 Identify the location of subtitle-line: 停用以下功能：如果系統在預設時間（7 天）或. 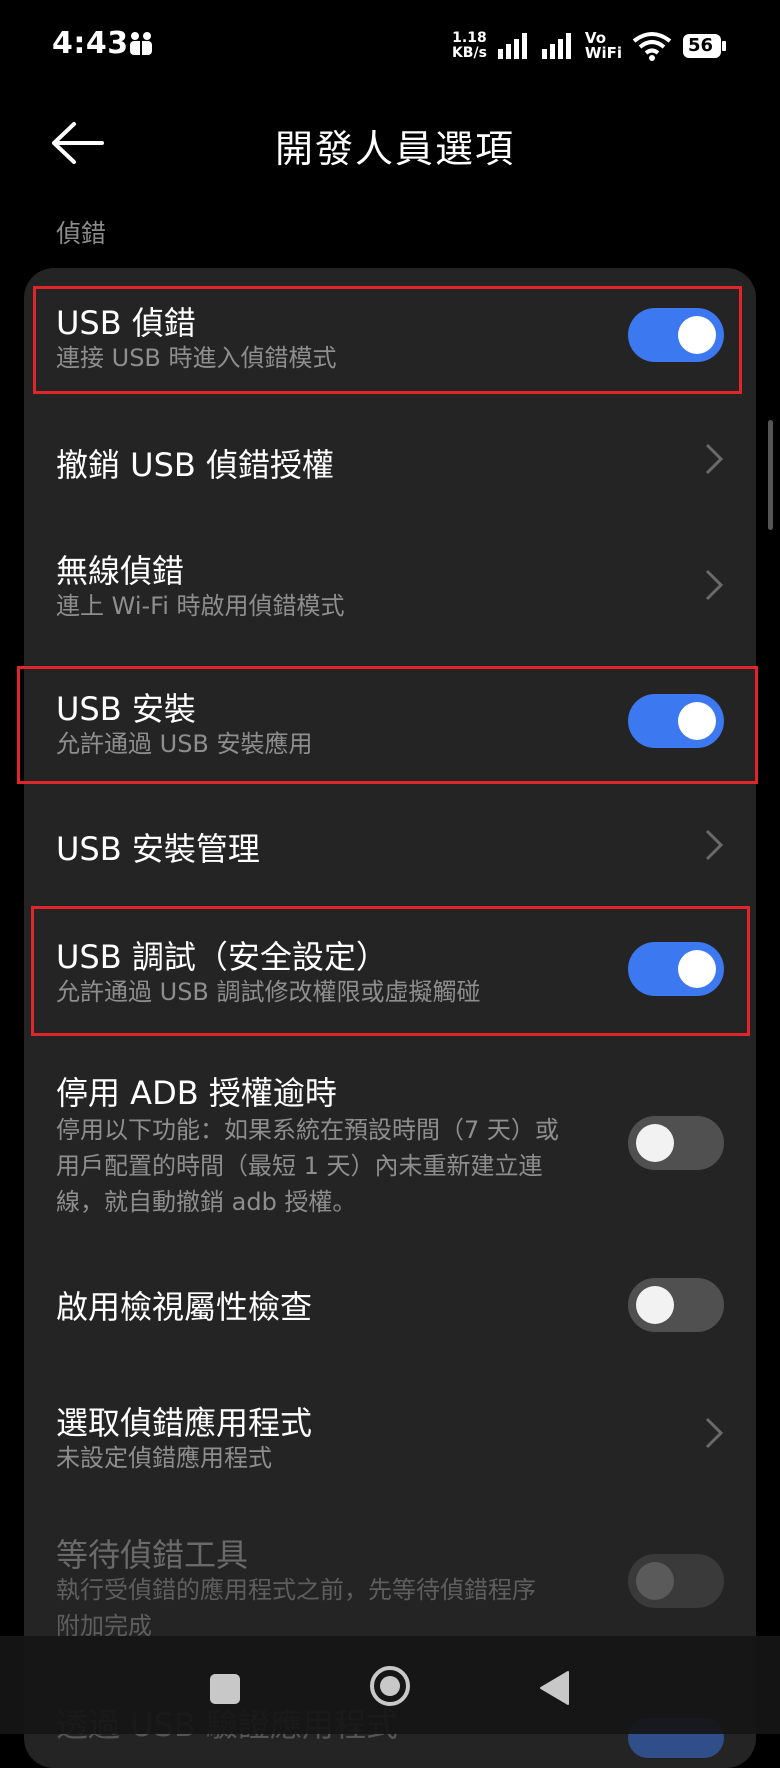
(307, 1130).